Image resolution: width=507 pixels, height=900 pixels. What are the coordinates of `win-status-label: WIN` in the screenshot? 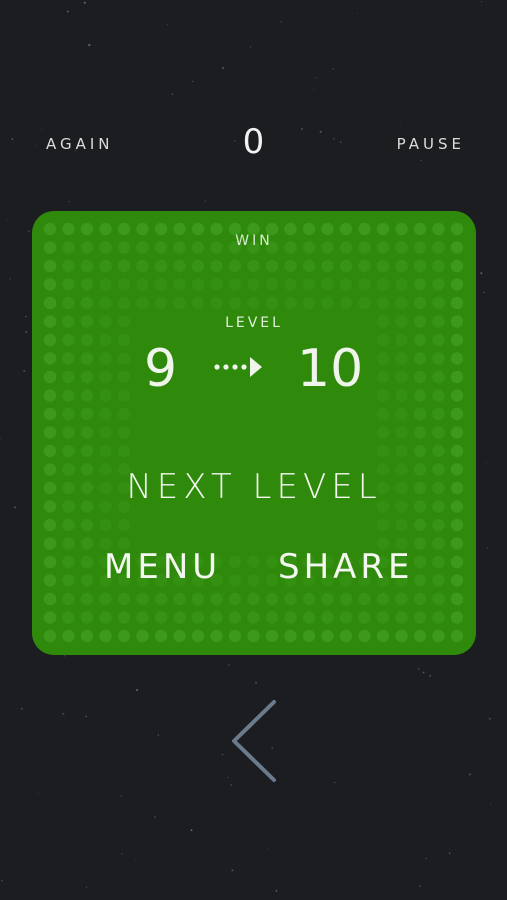 It's located at (254, 241).